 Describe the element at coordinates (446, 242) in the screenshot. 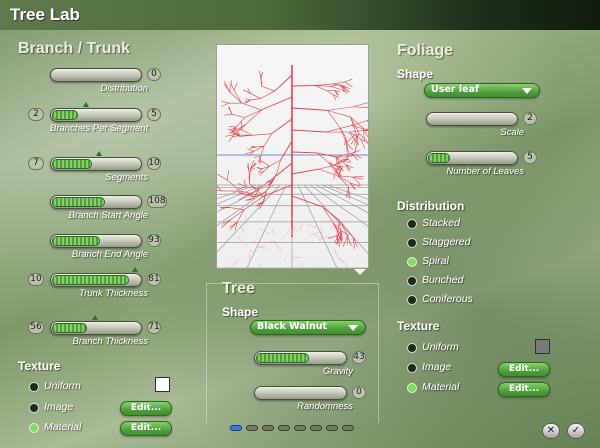

I see `radio-label: Staggered` at that location.